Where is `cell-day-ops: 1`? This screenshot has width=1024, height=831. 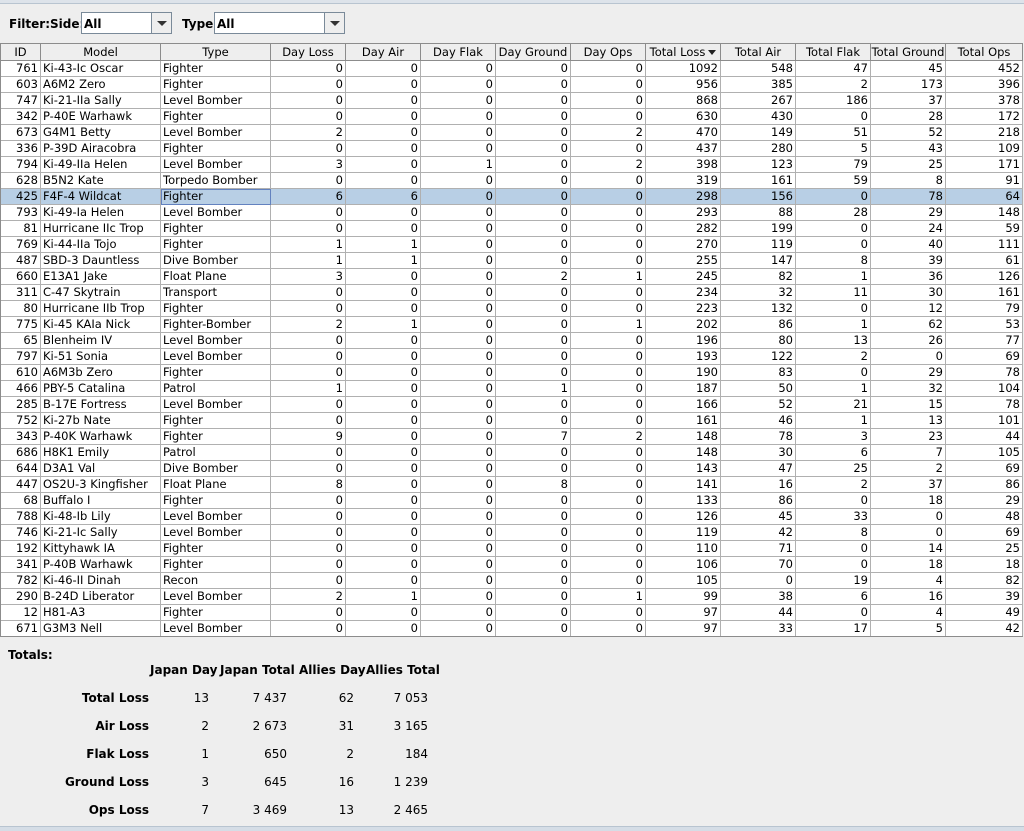
cell-day-ops: 1 is located at coordinates (608, 597).